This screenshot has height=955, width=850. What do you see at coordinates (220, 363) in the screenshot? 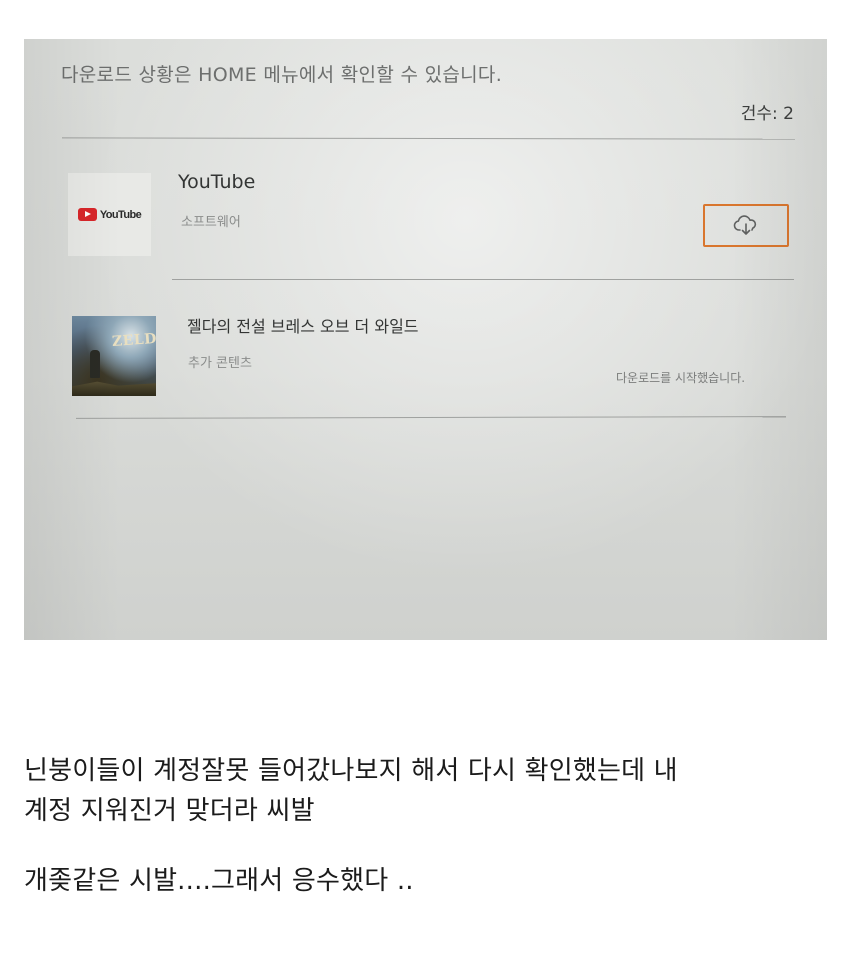
I see `item-type-zelda: 추가 콘텐츠` at bounding box center [220, 363].